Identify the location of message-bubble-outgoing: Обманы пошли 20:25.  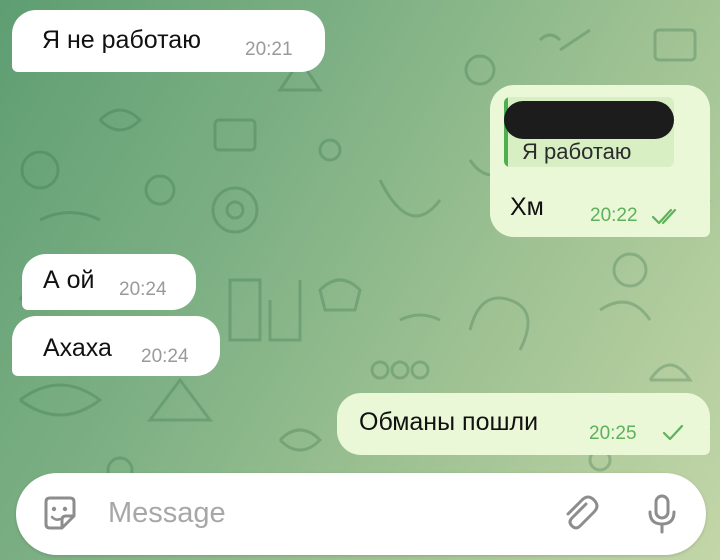
(523, 424).